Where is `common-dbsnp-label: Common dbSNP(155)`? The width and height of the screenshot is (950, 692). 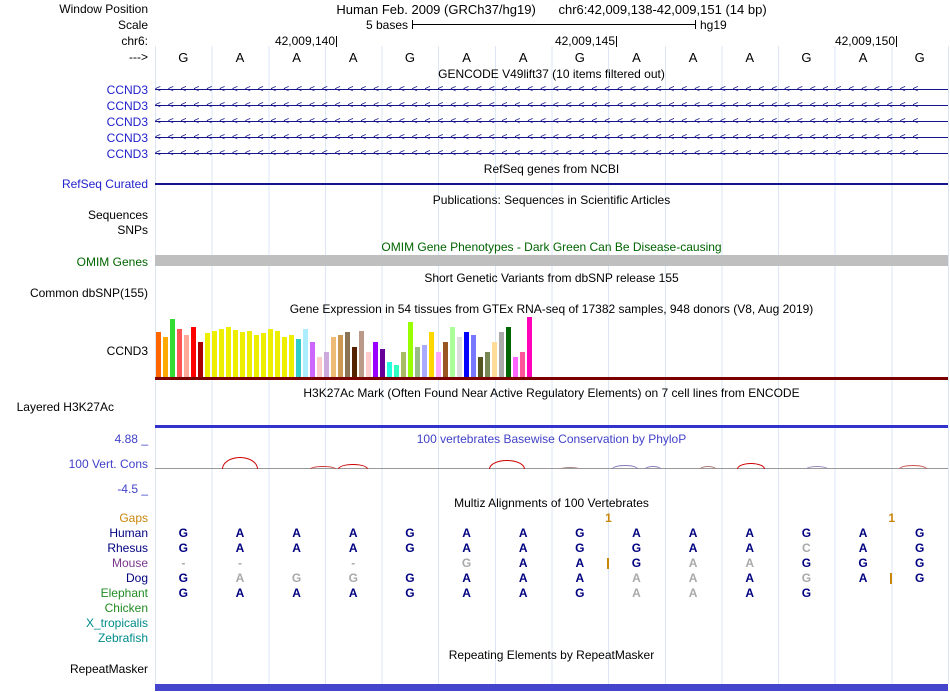 common-dbsnp-label: Common dbSNP(155) is located at coordinates (74, 293).